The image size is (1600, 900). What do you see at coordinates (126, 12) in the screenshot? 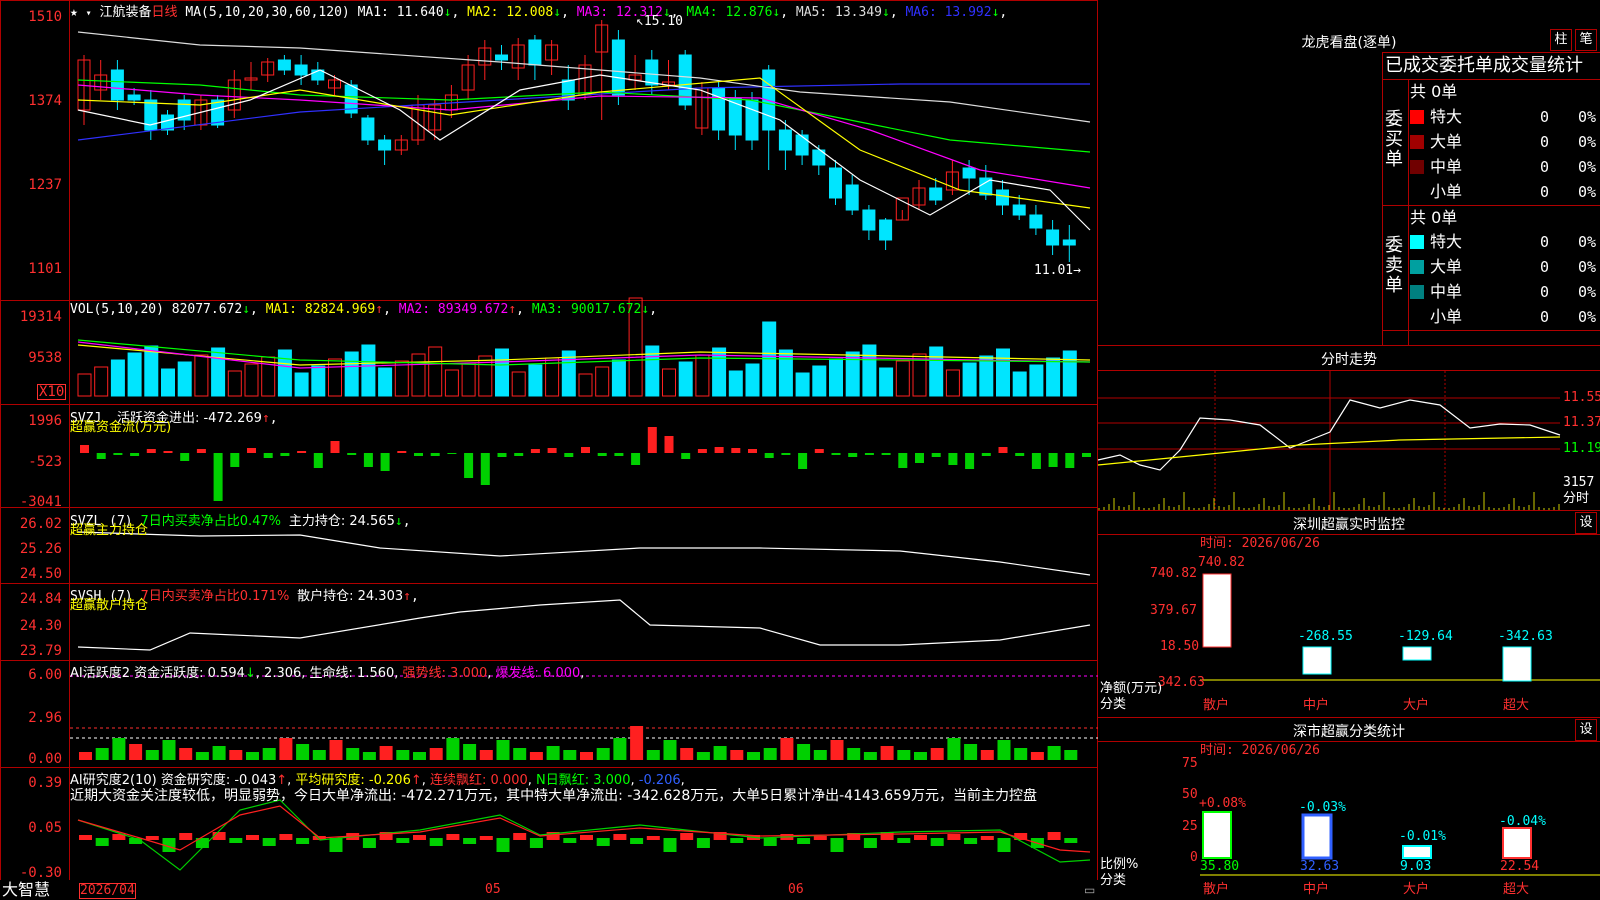
I see `stock-name: 江航装备` at bounding box center [126, 12].